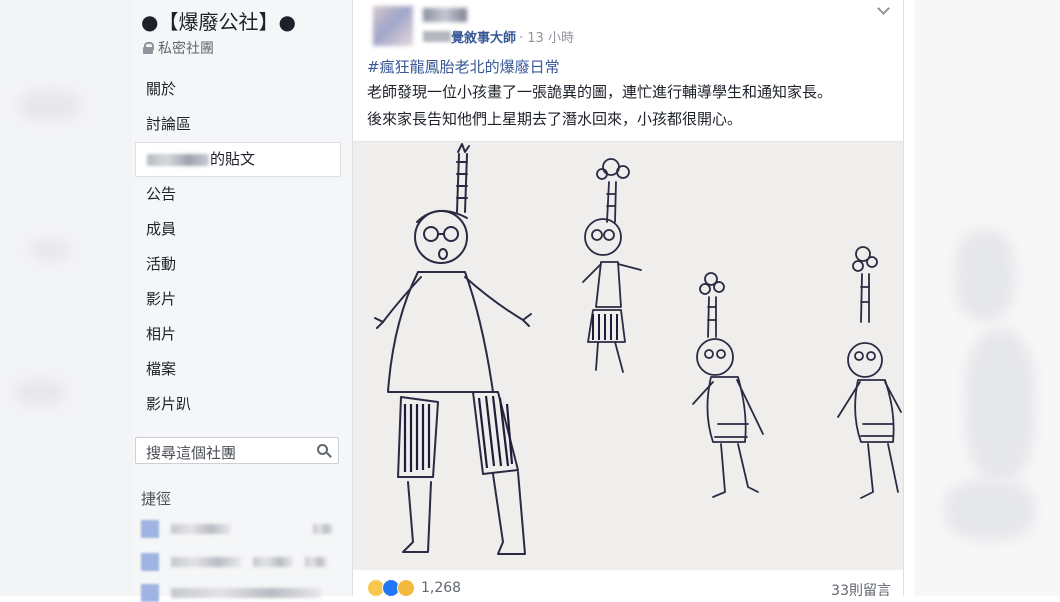 This screenshot has height=602, width=1060. I want to click on group-search-input: 搜尋這個社團, so click(237, 450).